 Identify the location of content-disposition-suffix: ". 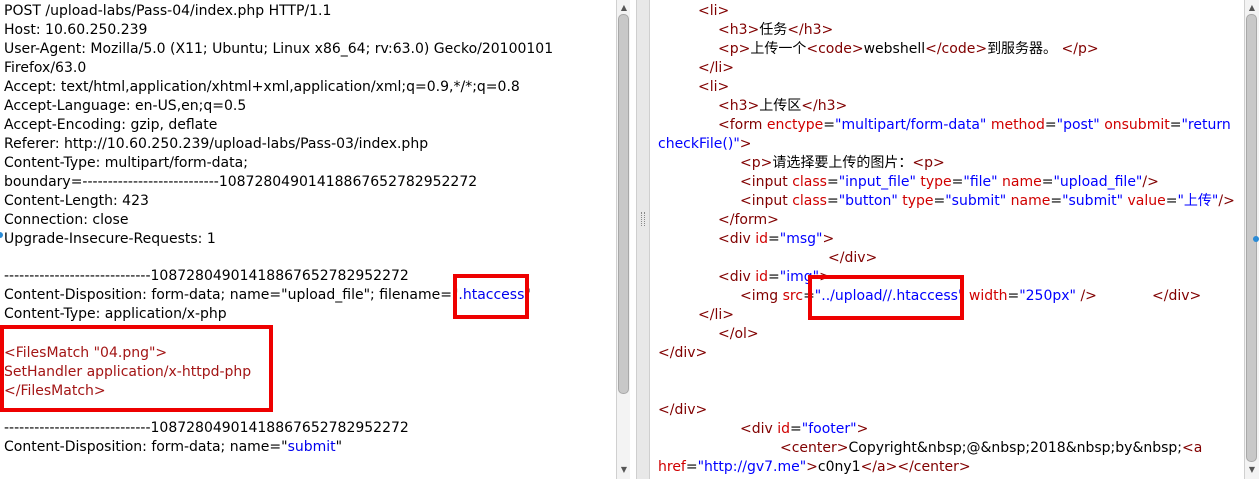
(527, 295).